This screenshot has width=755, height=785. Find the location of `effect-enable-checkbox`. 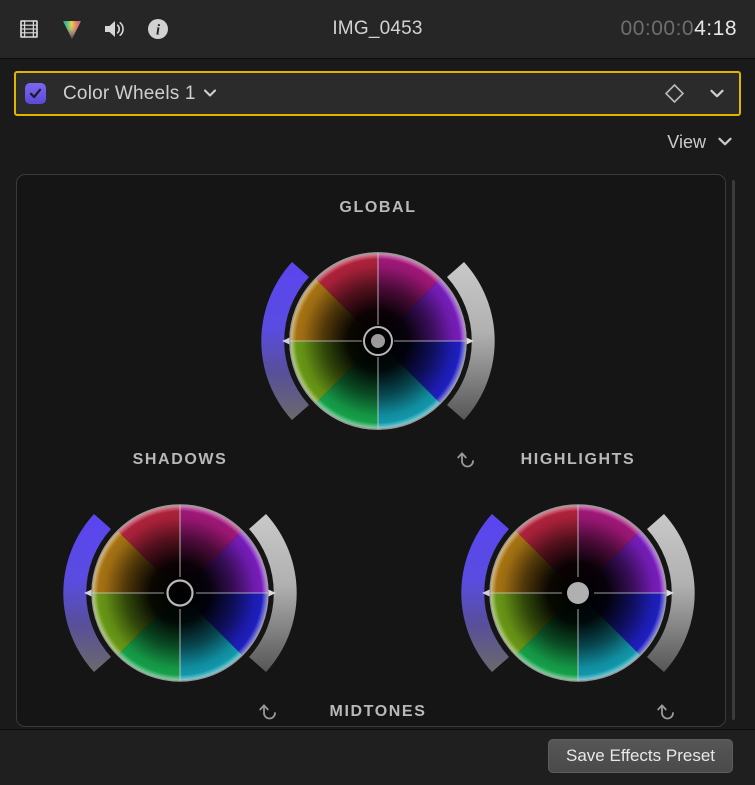

effect-enable-checkbox is located at coordinates (35, 93).